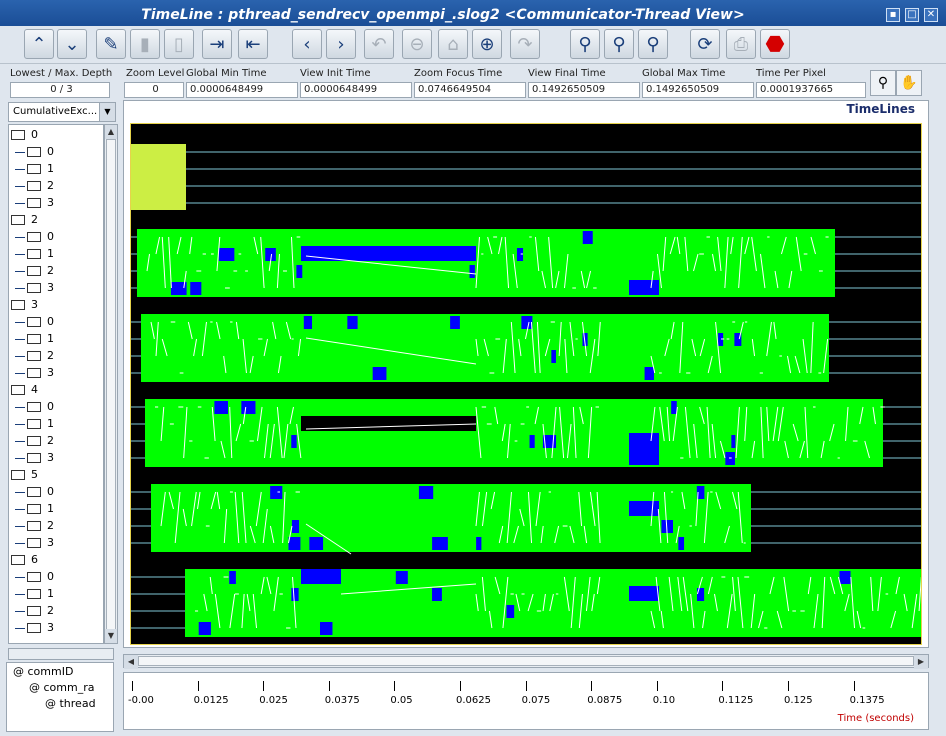 The image size is (946, 736). I want to click on minimize-button: ▪, so click(893, 15).